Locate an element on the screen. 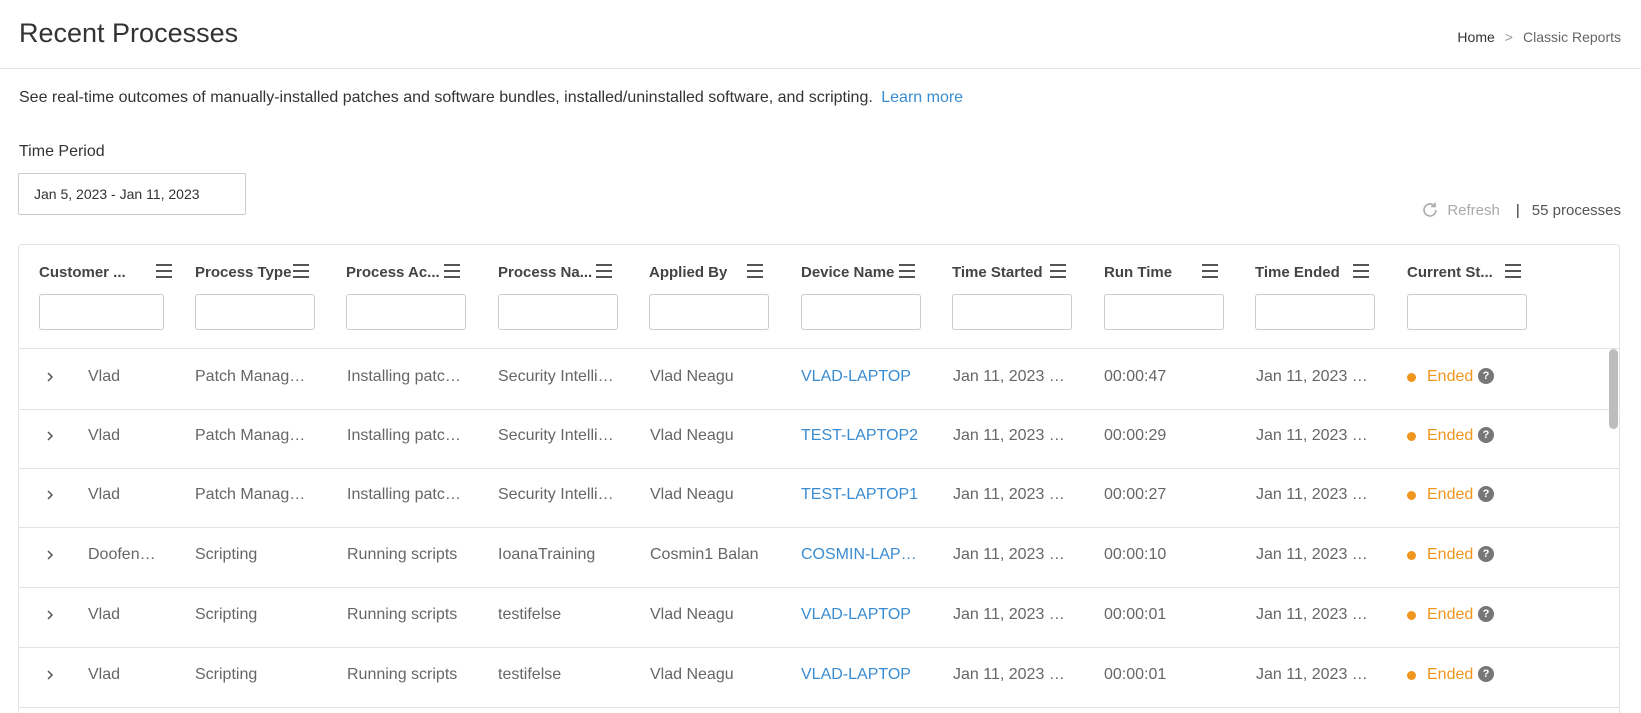 This screenshot has width=1641, height=713. cell-time-ended: Jan 11, 2023 3:15 PM is located at coordinates (1315, 494).